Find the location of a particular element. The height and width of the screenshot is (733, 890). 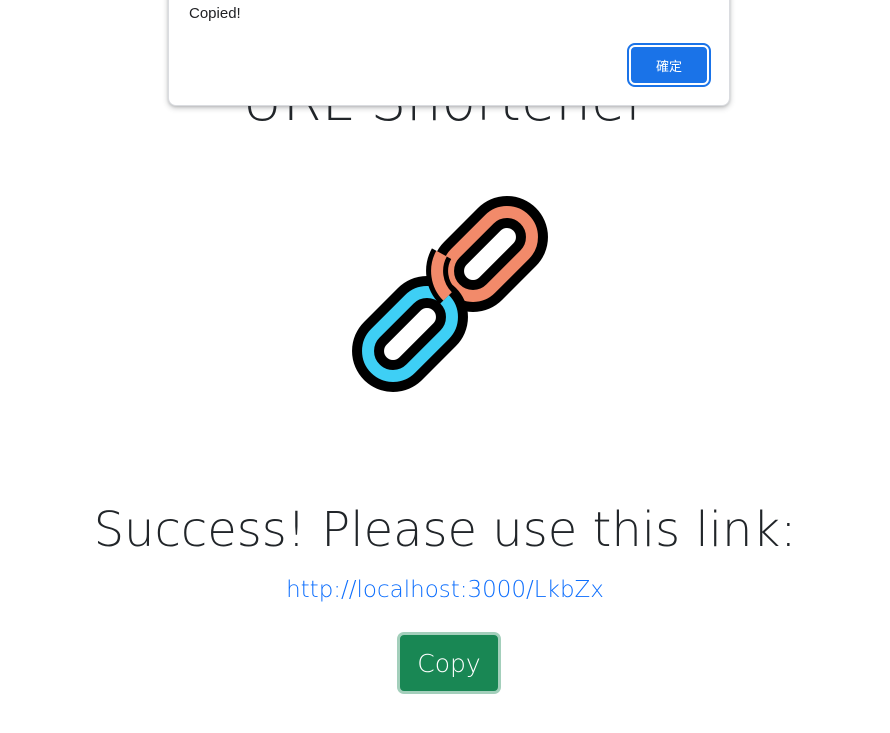

copy-button: Copy is located at coordinates (449, 663).